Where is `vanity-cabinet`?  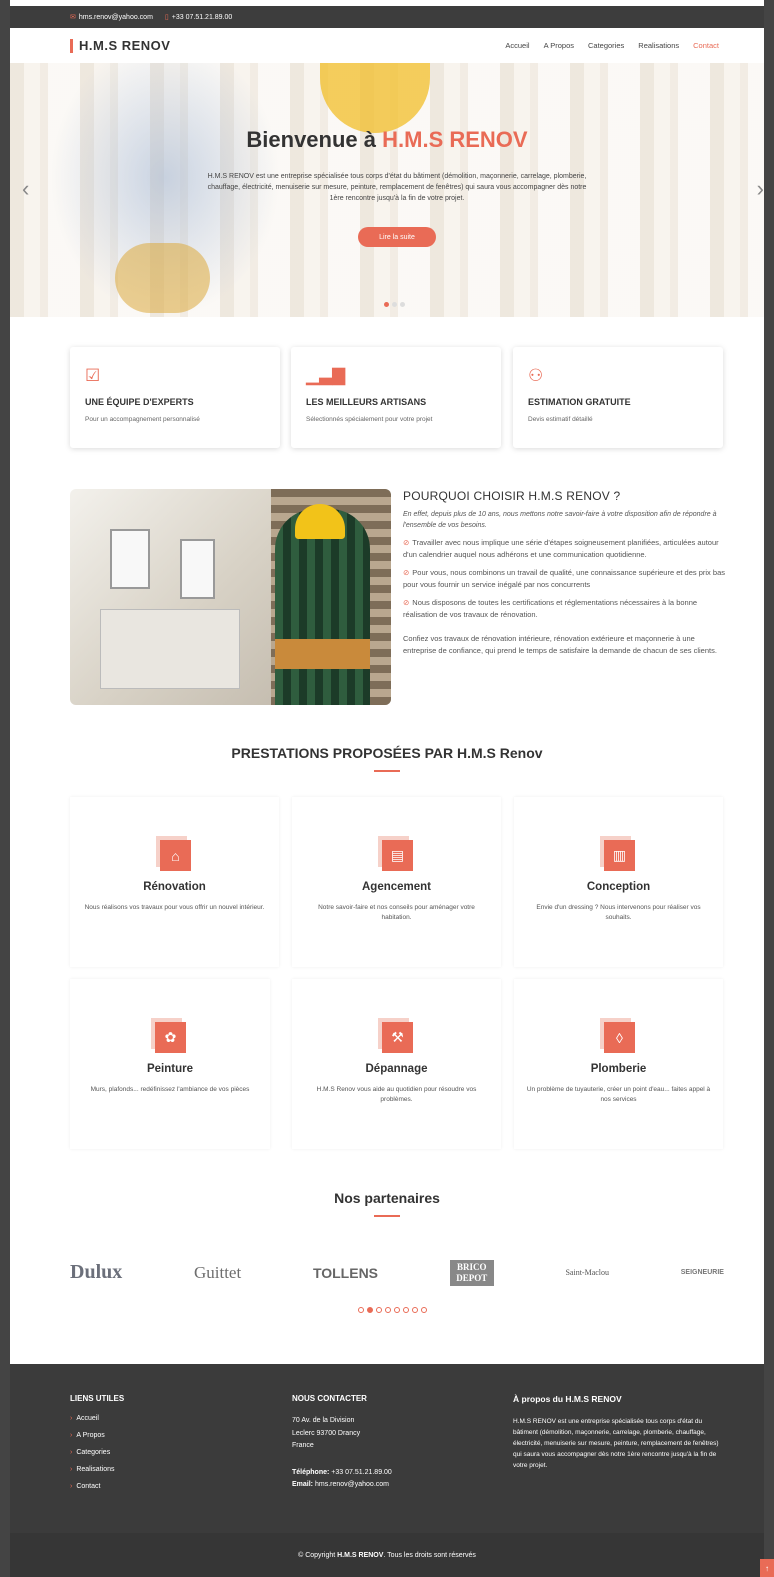 vanity-cabinet is located at coordinates (170, 649).